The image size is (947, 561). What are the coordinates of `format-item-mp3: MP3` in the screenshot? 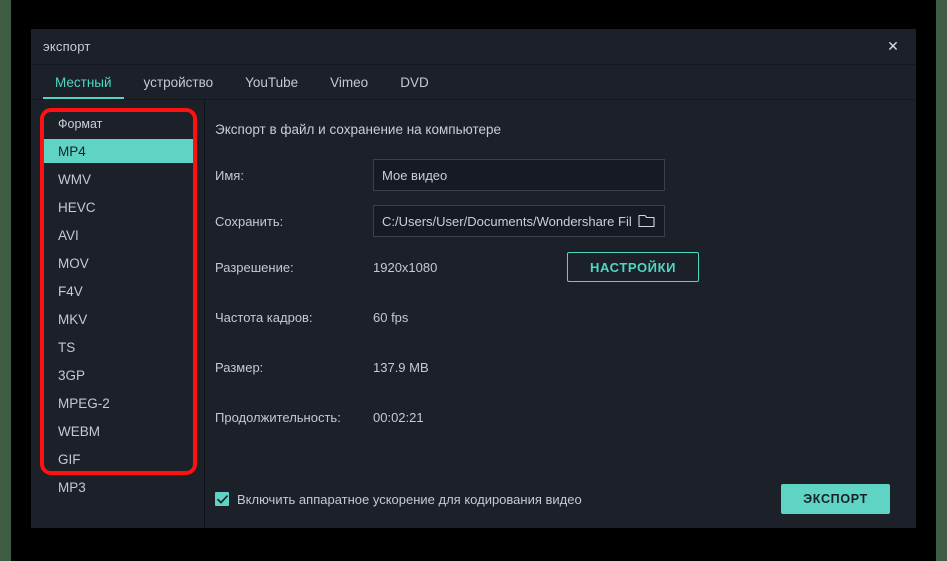 It's located at (118, 487).